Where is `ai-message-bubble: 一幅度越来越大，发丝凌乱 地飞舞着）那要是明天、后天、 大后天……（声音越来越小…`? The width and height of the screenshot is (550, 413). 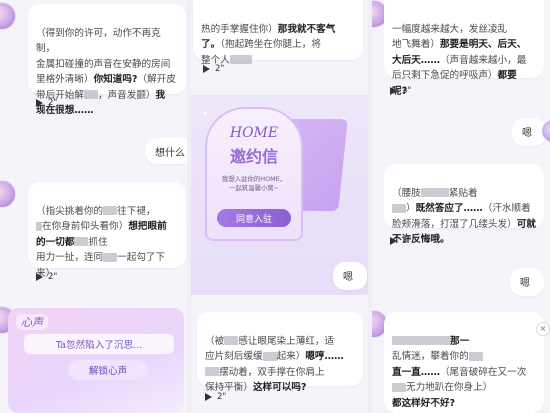 ai-message-bubble: 一幅度越来越大，发丝凌乱 地飞舞着）那要是明天、后天、 大后天……（声音越来越小… is located at coordinates (464, 48).